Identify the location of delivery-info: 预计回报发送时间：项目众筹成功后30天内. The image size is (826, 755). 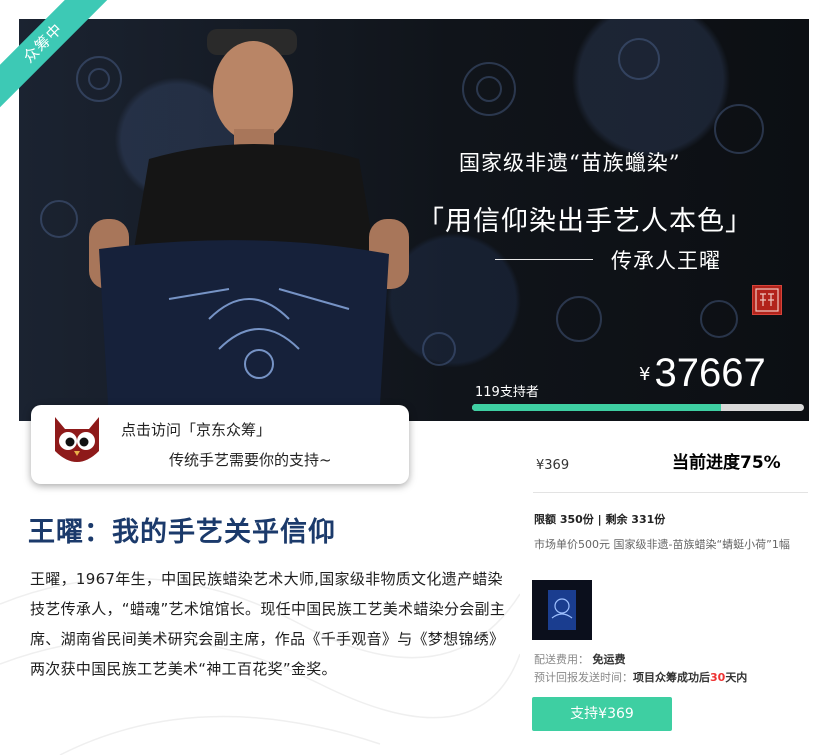
(640, 677).